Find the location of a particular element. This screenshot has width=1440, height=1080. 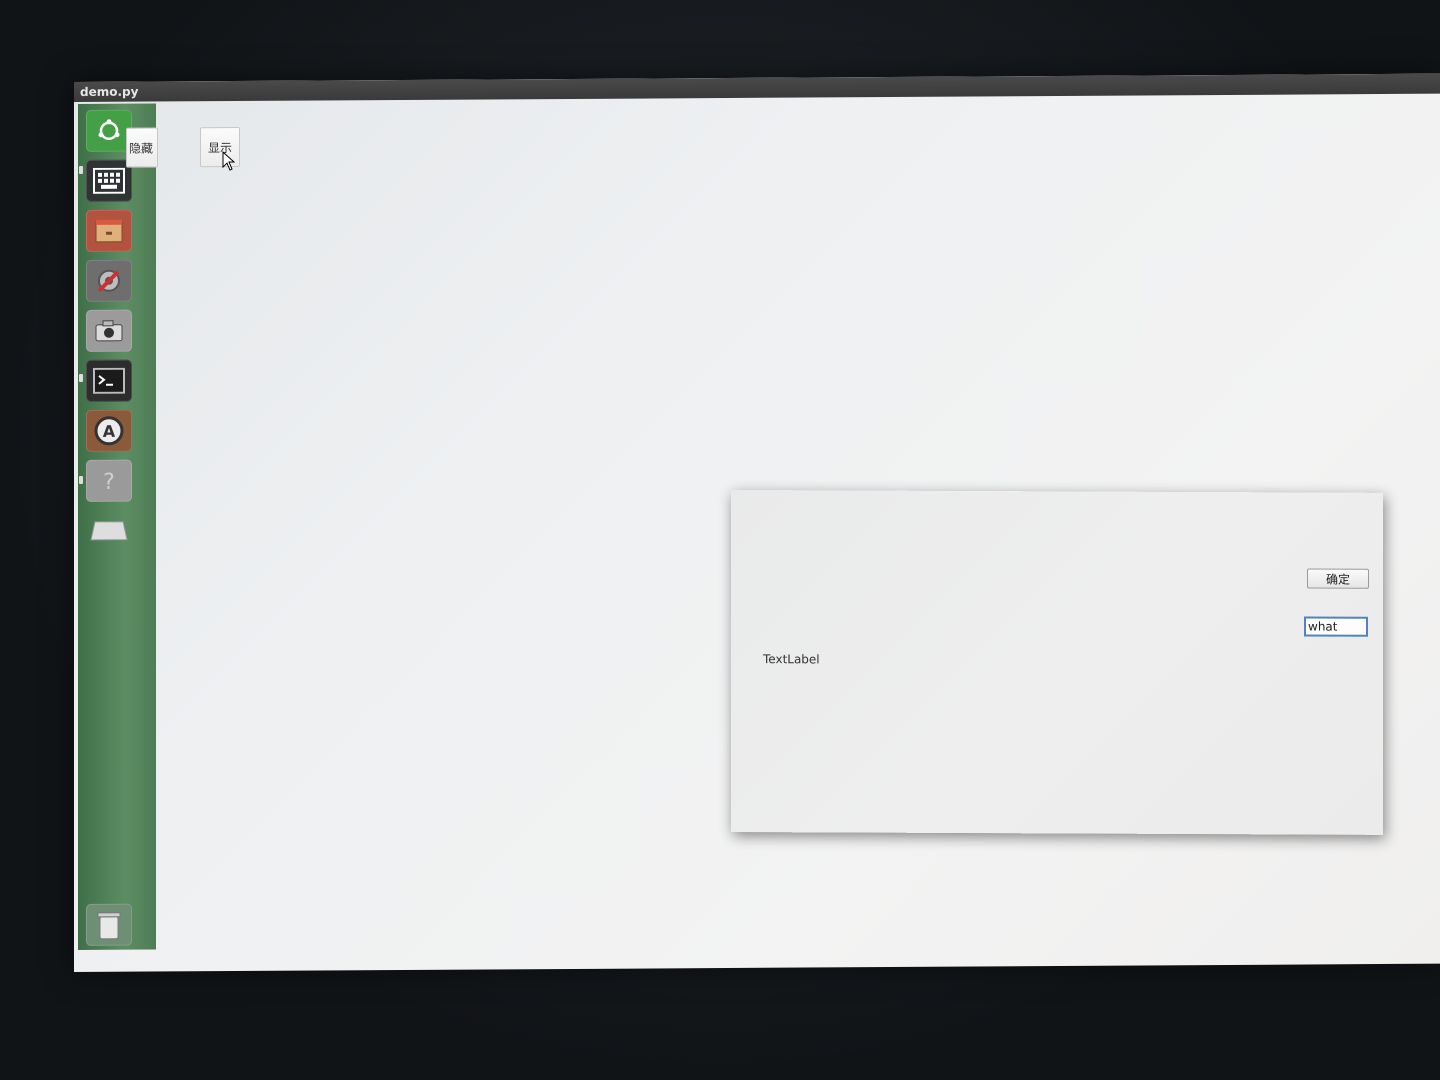

text-input is located at coordinates (1336, 626).